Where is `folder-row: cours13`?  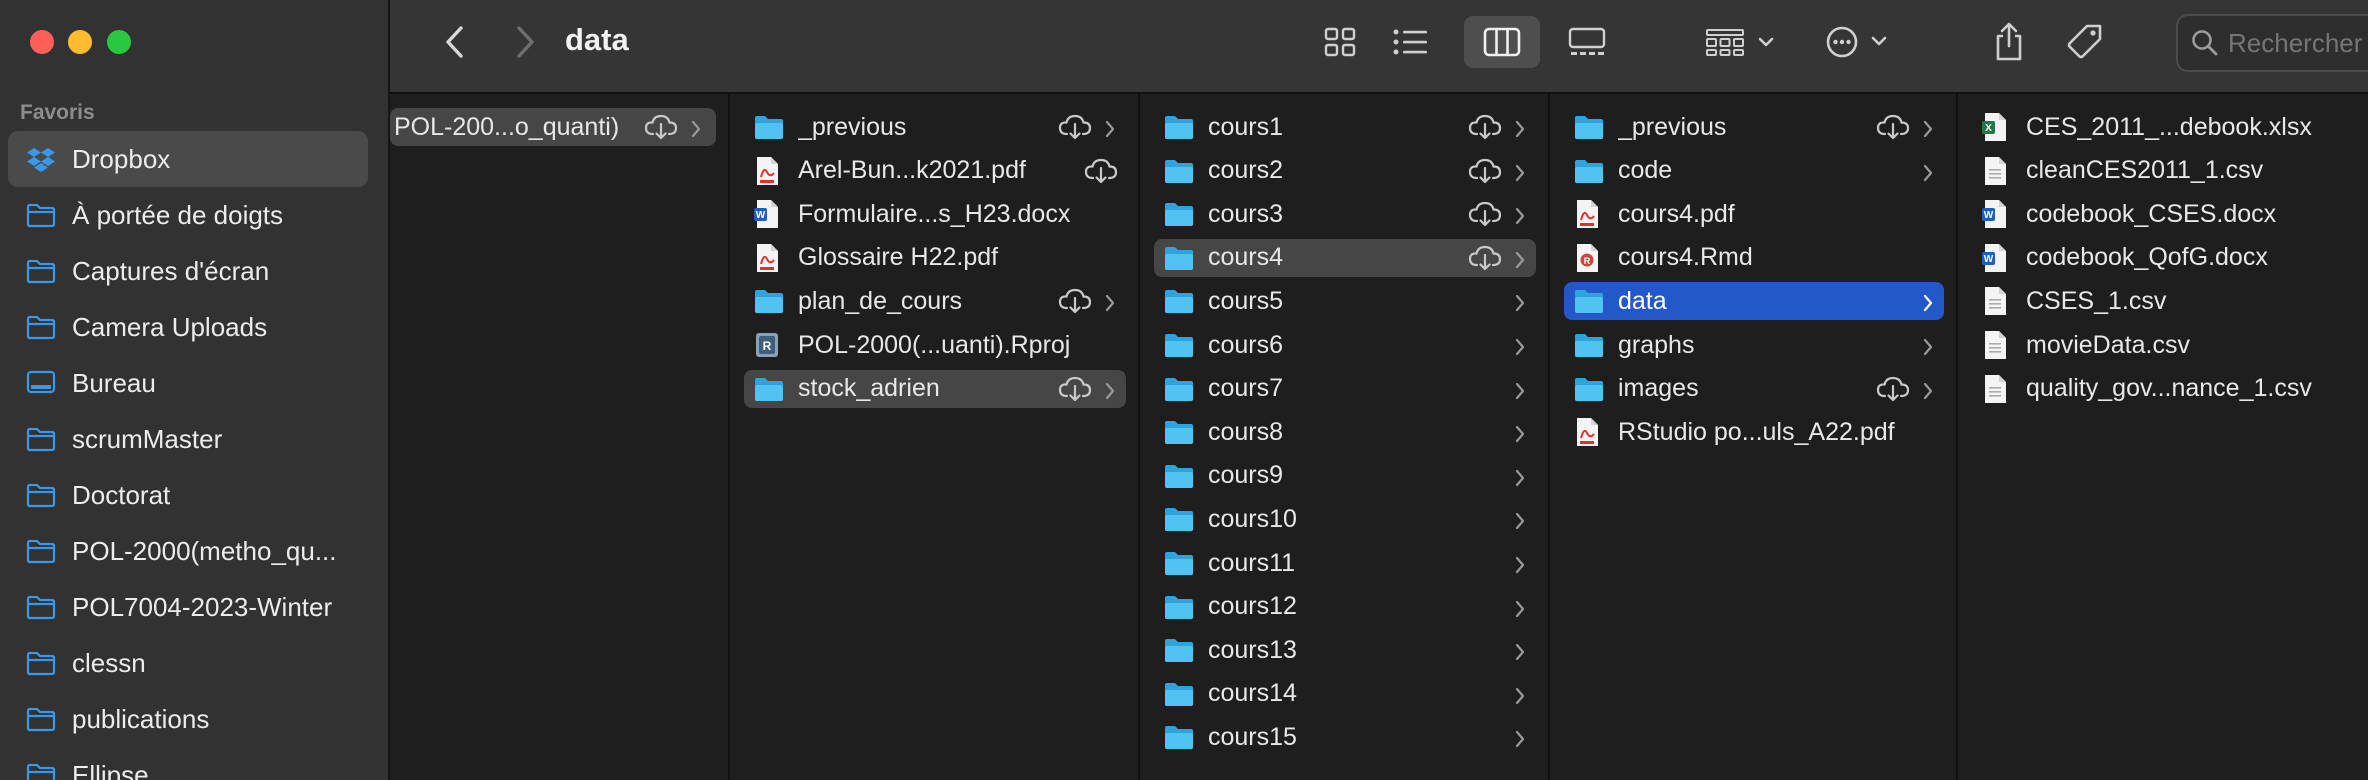 folder-row: cours13 is located at coordinates (1345, 650).